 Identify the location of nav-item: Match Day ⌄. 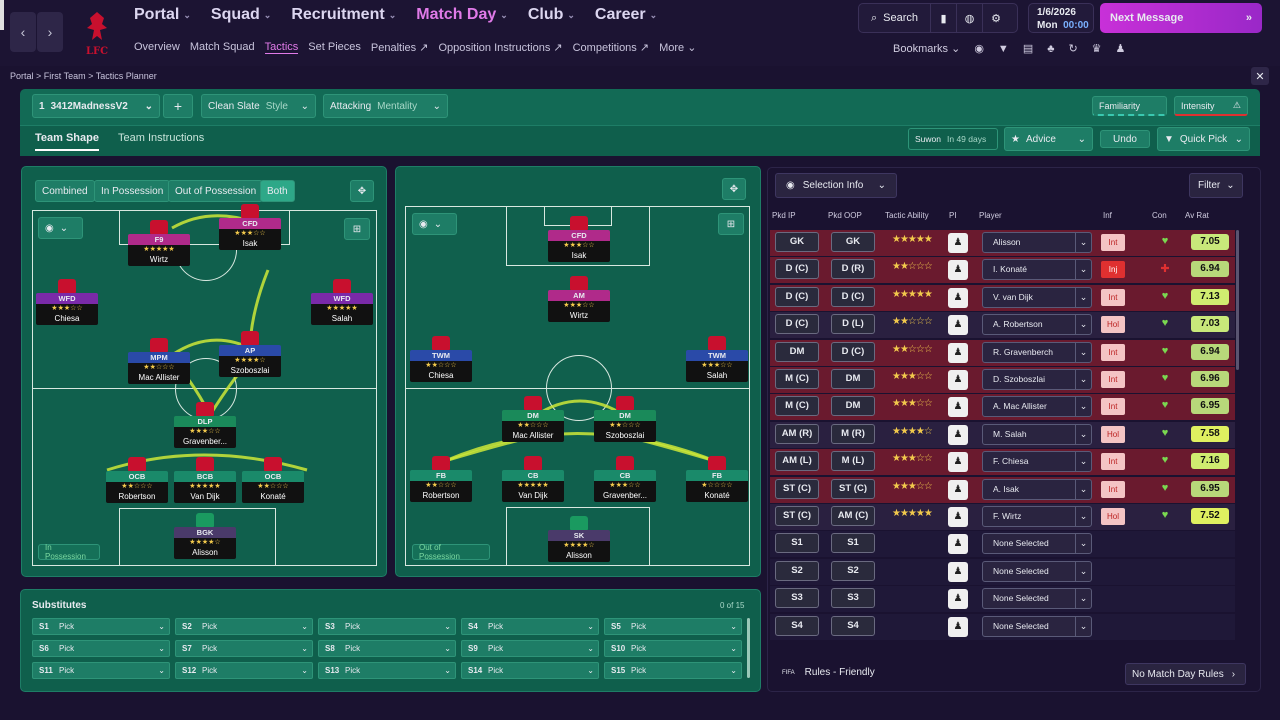
(462, 15).